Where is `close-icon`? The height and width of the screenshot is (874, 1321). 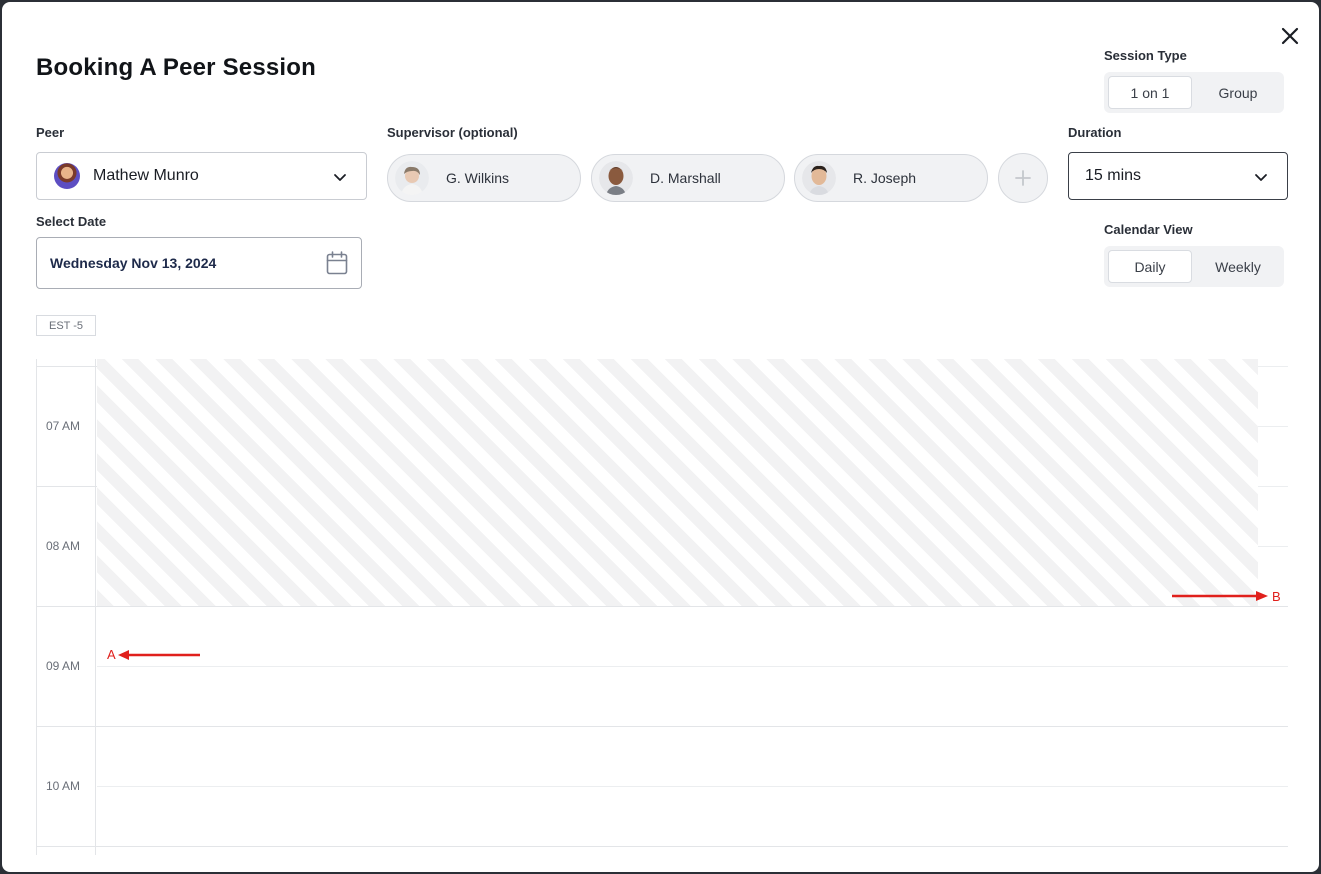 close-icon is located at coordinates (1290, 36).